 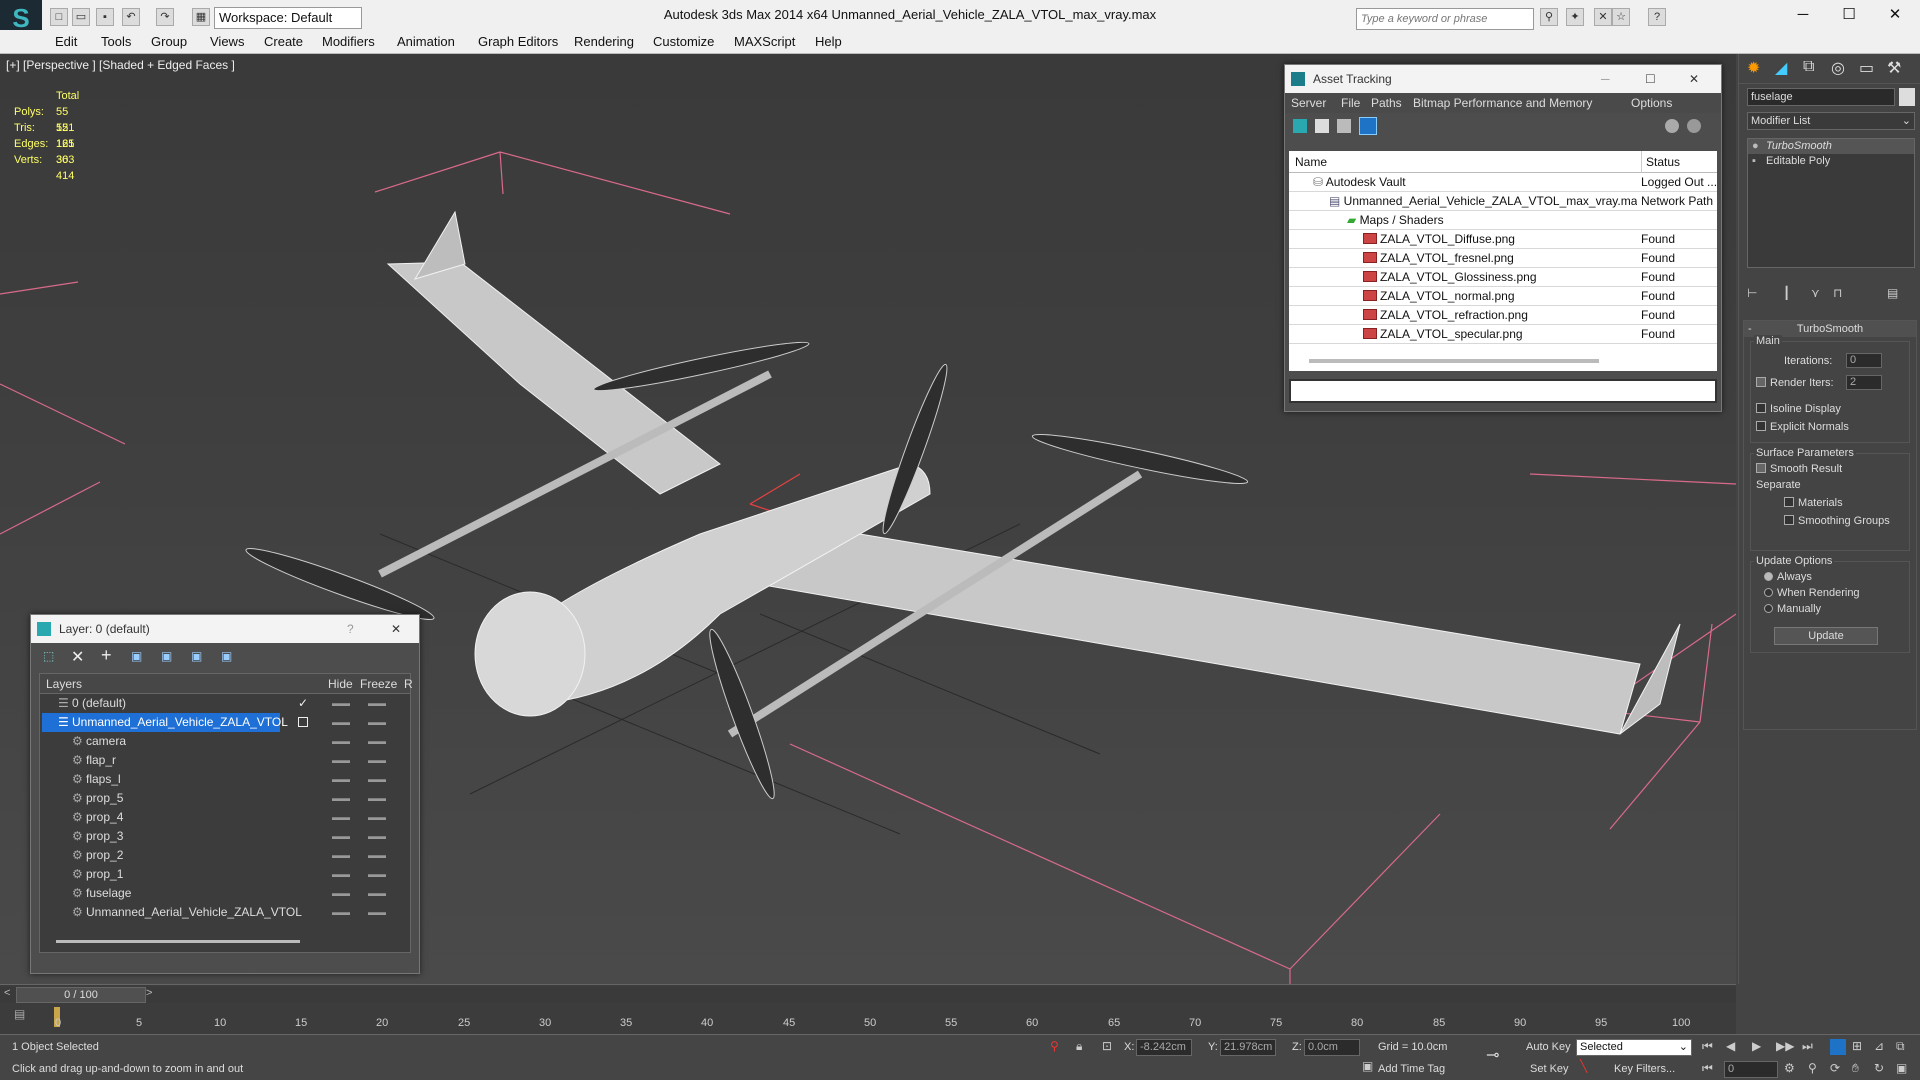 I want to click on freeze-column-header: Freeze, so click(x=378, y=684).